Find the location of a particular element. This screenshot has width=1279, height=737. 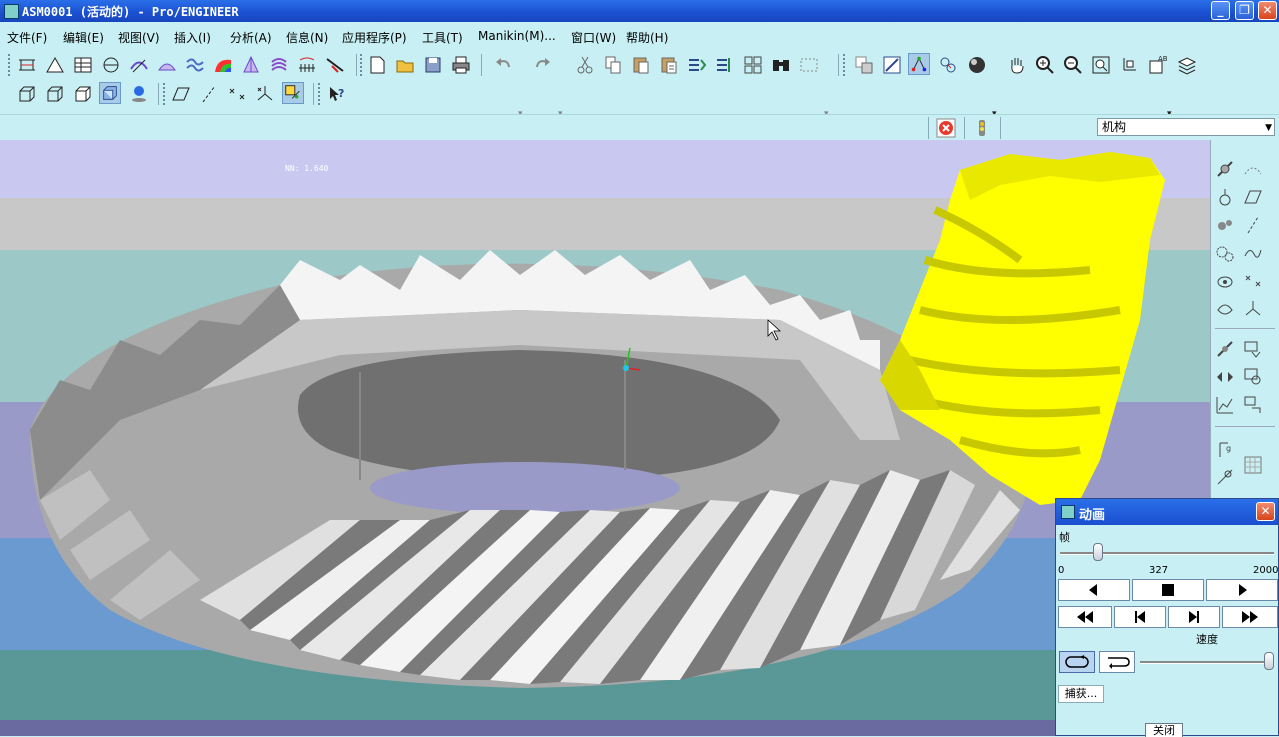

copy-icon is located at coordinates (613, 65).